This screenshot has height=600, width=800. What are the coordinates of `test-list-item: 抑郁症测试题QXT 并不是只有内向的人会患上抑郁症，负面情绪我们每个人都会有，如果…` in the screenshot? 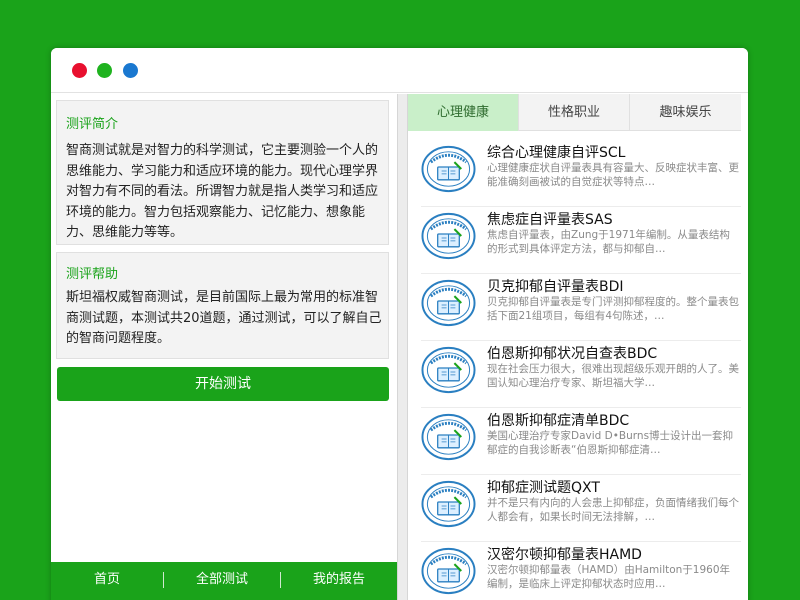 It's located at (581, 508).